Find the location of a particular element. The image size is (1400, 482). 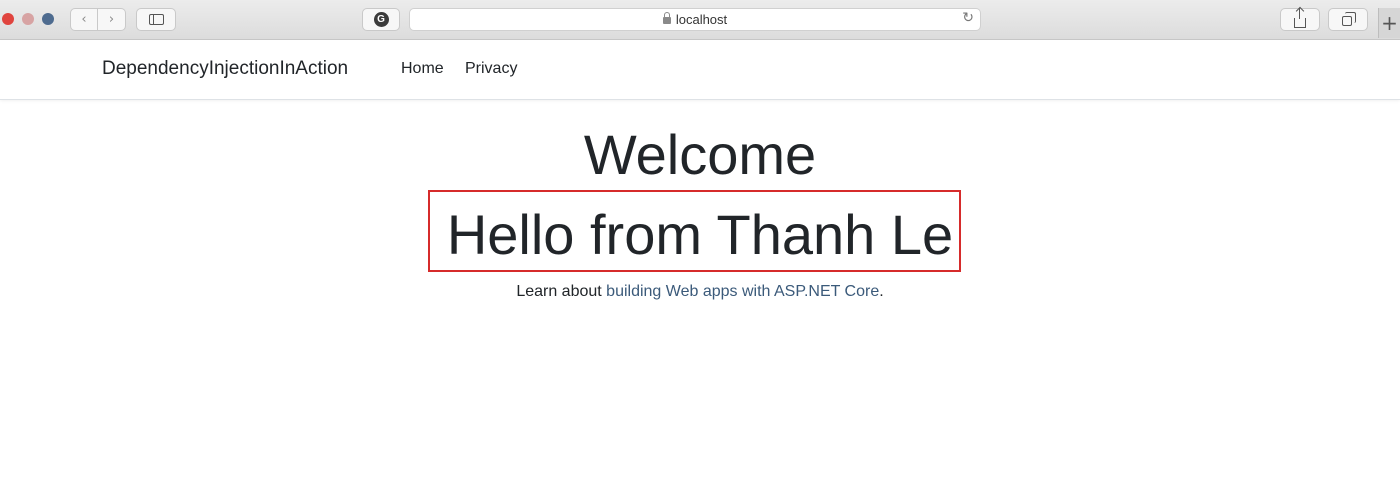

plus-icon: + is located at coordinates (1389, 23).